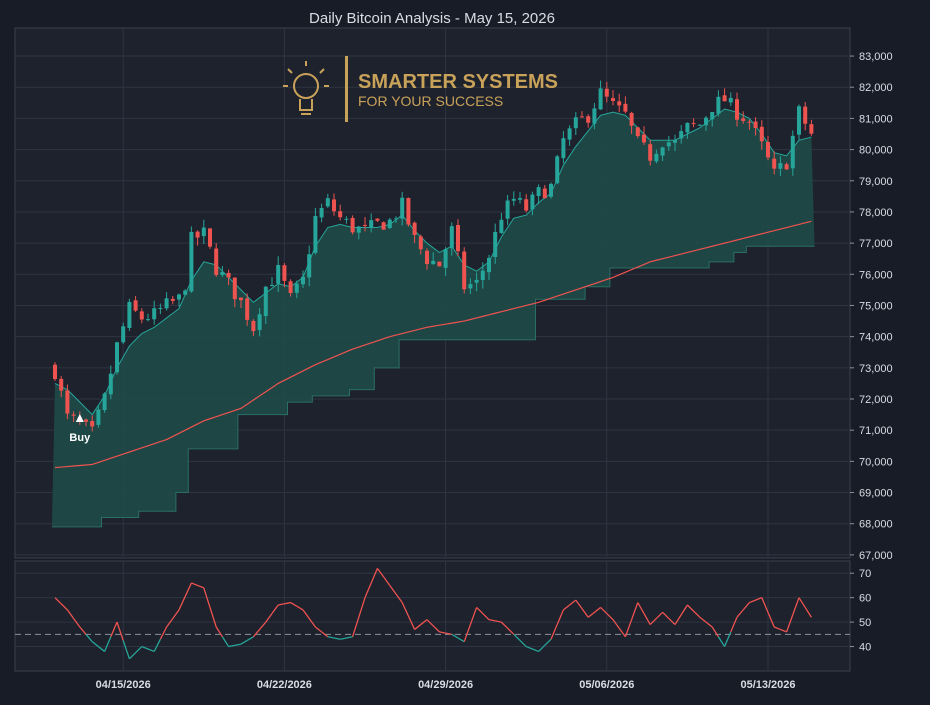  Describe the element at coordinates (767, 685) in the screenshot. I see `x-tick-label: 05/13/2026` at that location.